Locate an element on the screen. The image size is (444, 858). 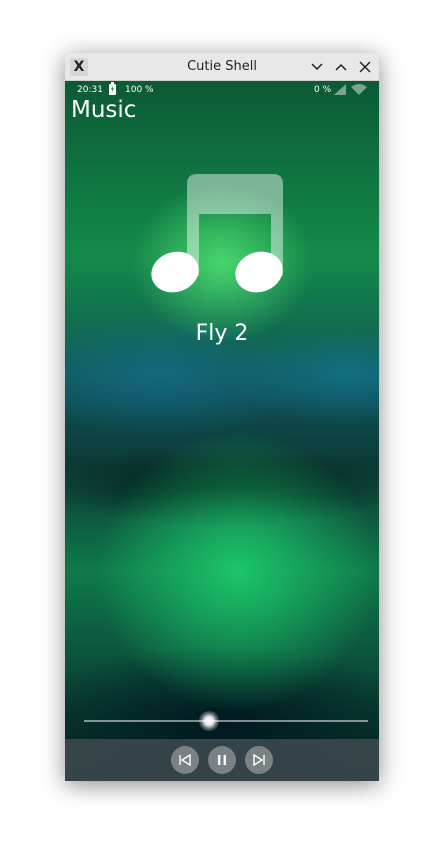
maximize-button is located at coordinates (341, 67).